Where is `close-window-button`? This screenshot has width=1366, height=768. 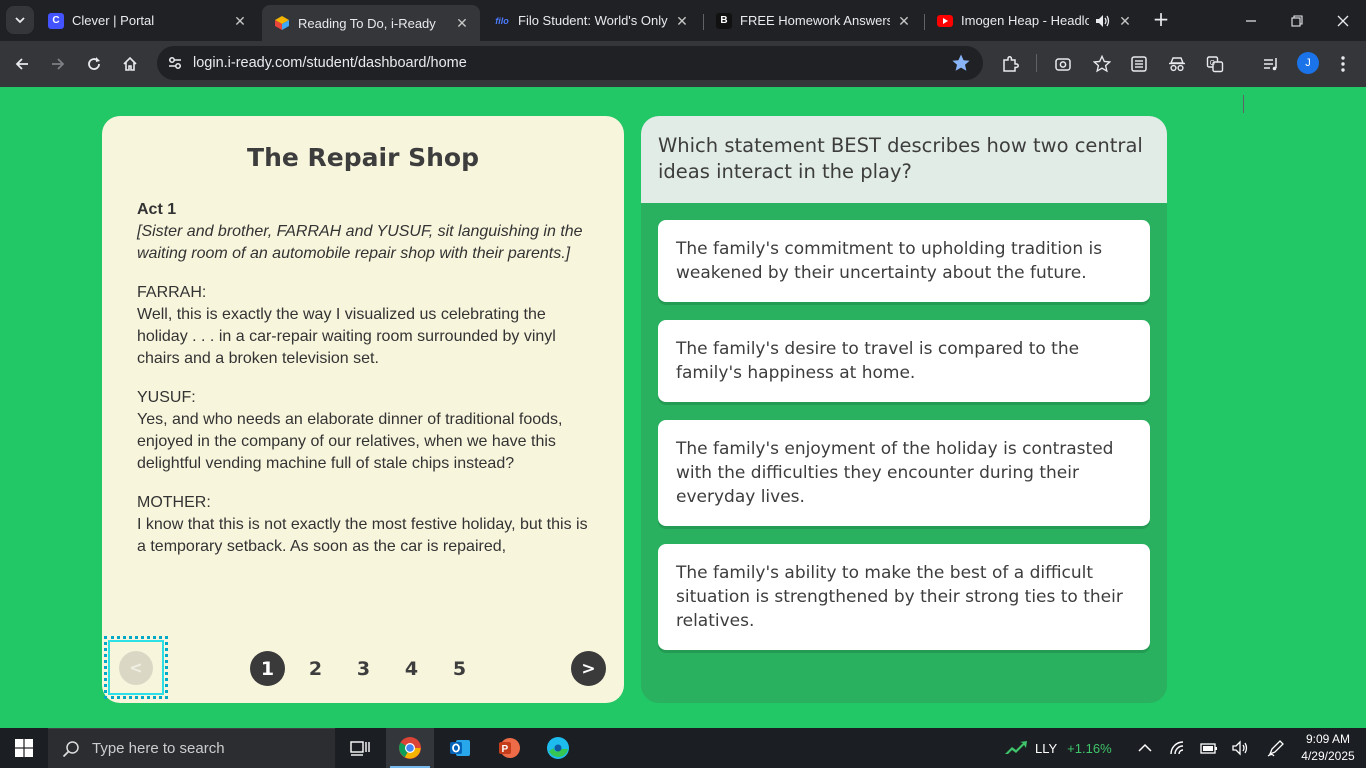
close-window-button is located at coordinates (1343, 20).